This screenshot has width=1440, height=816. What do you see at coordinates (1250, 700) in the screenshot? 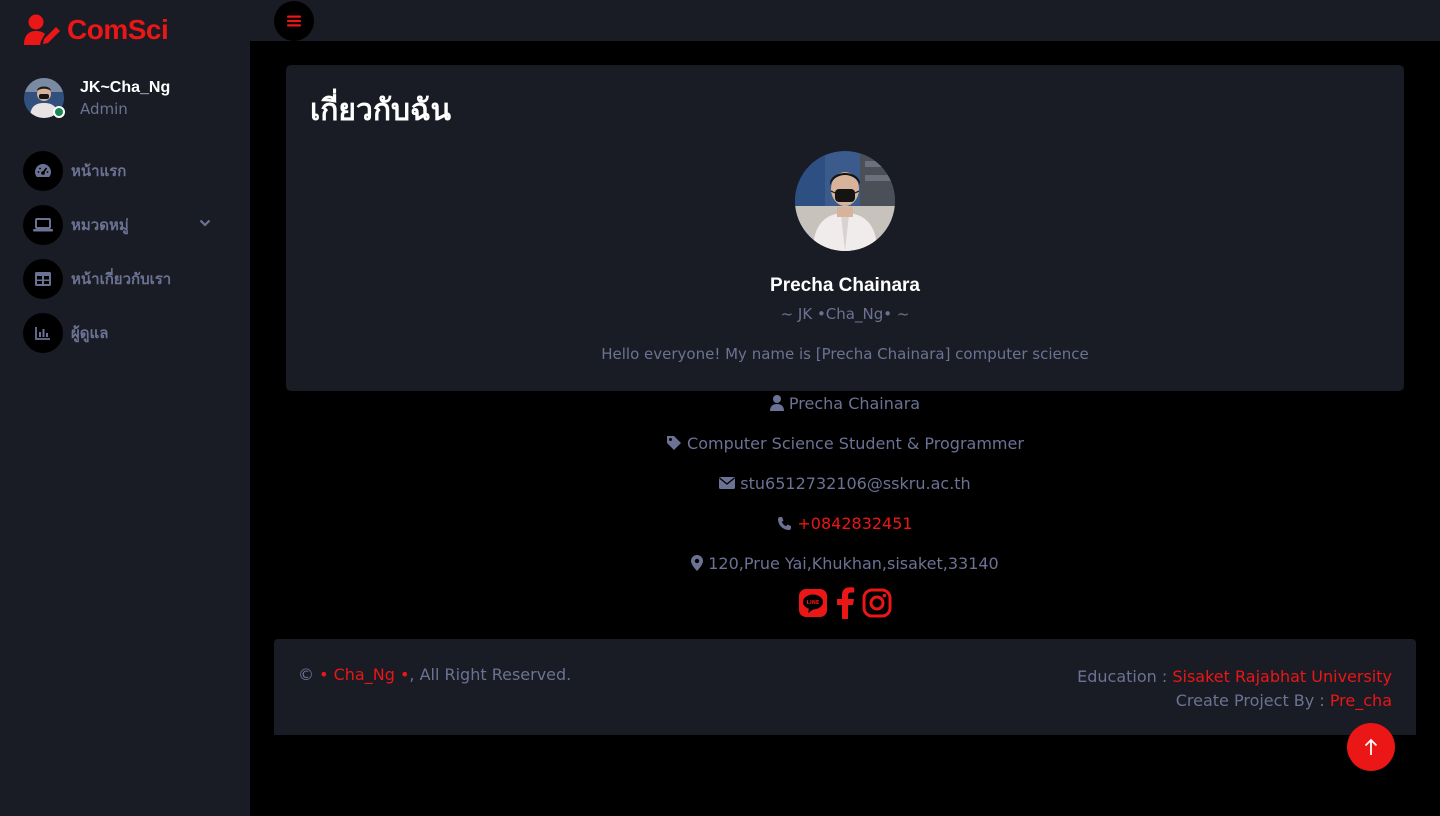
I see `project-label: Create Project By :` at bounding box center [1250, 700].